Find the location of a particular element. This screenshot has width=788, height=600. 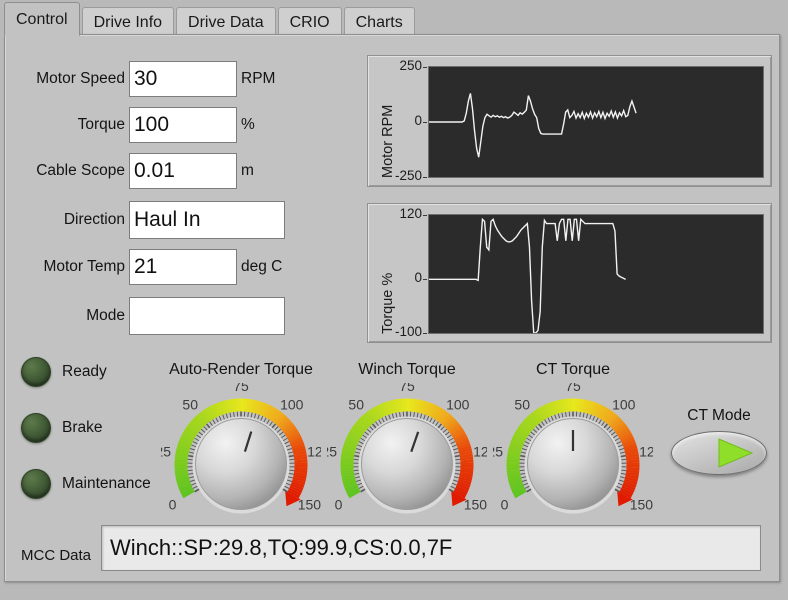

unit-motor-temp: deg C is located at coordinates (262, 266).